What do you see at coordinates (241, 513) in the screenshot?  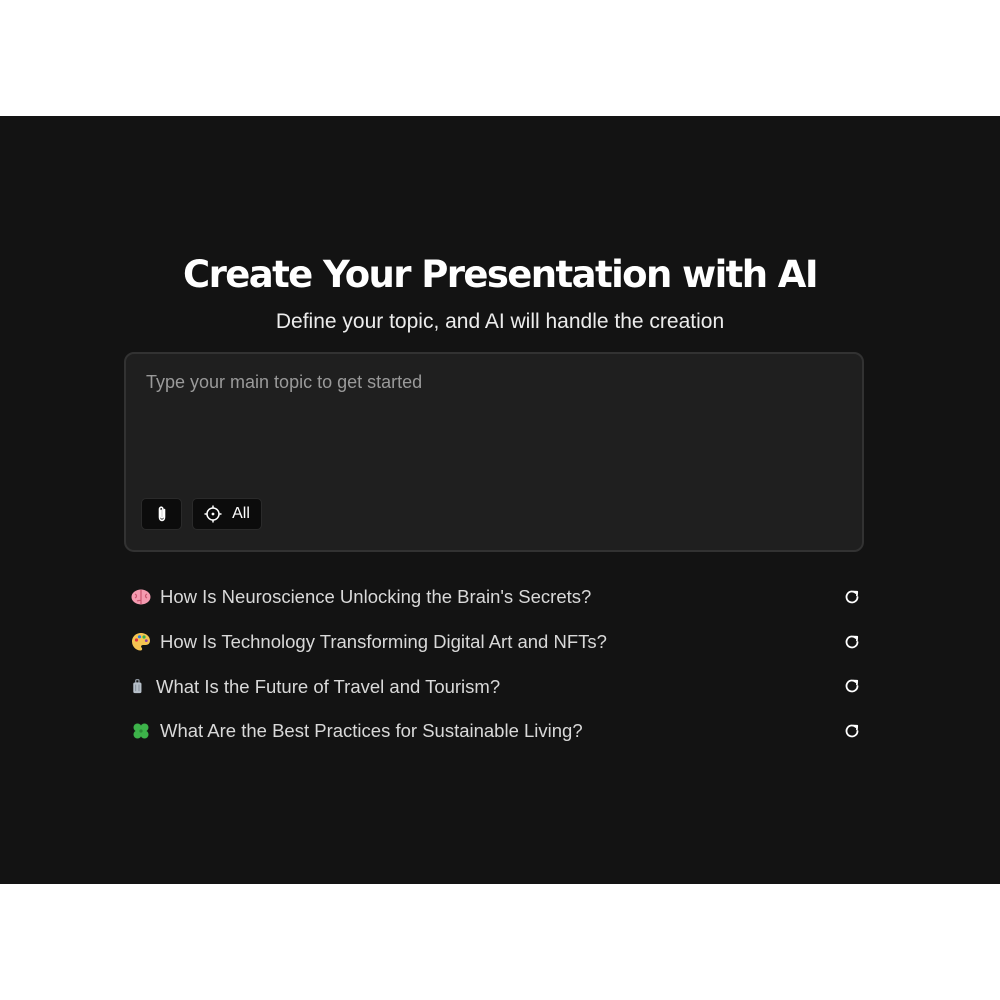 I see `scope-label: All` at bounding box center [241, 513].